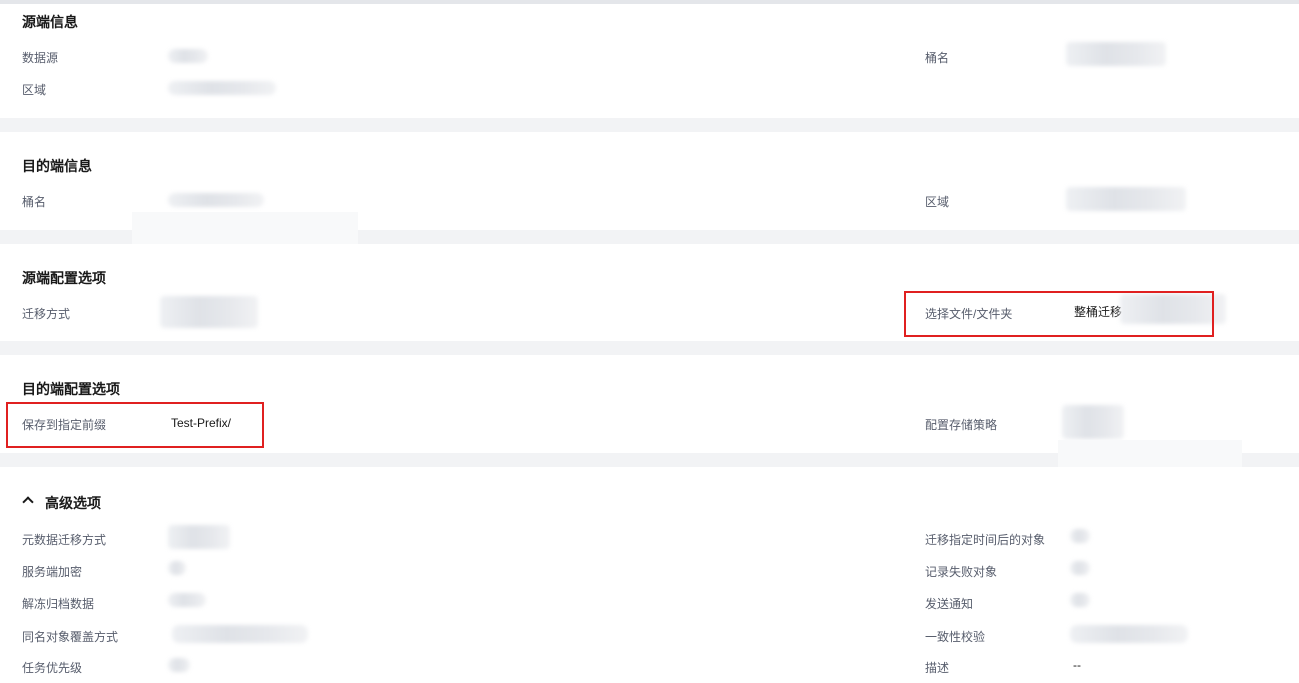 This screenshot has height=683, width=1299. I want to click on storage-policy-value-redacted, so click(1093, 422).